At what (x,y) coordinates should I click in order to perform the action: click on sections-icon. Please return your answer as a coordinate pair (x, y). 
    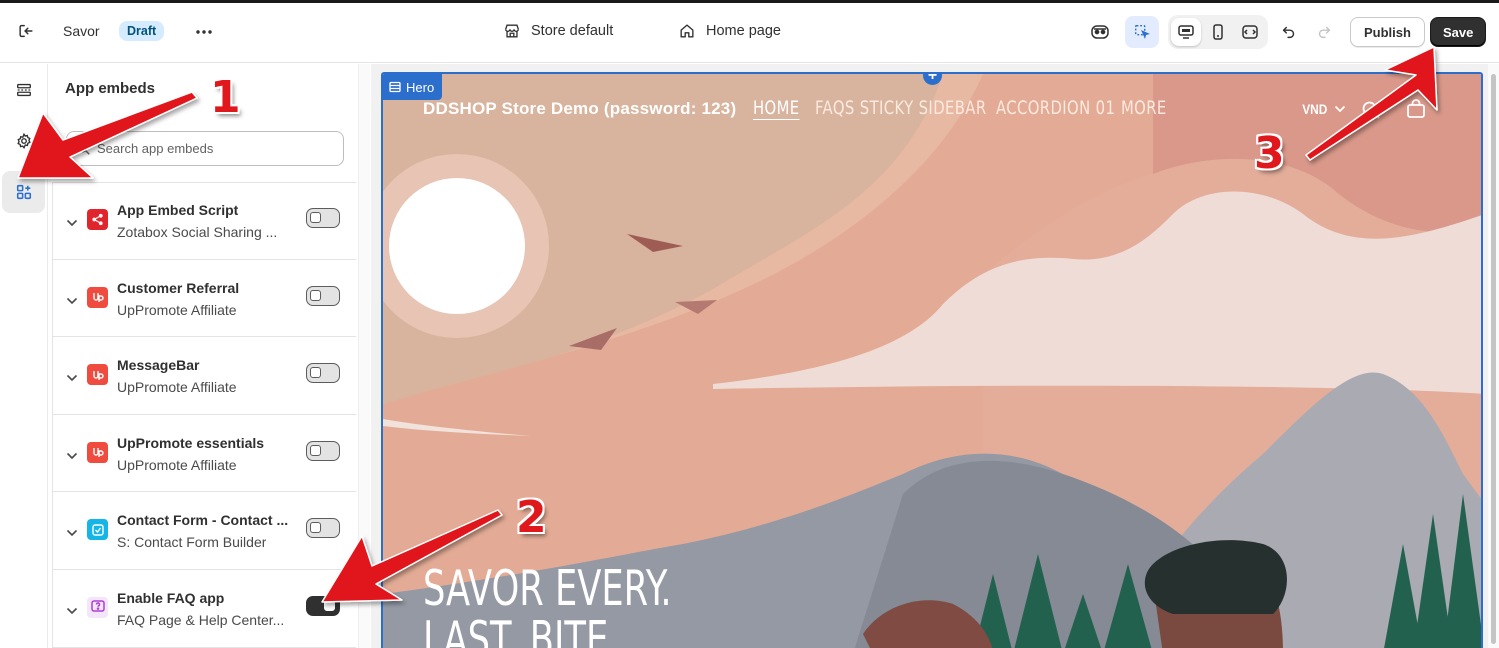
    Looking at the image, I should click on (23, 90).